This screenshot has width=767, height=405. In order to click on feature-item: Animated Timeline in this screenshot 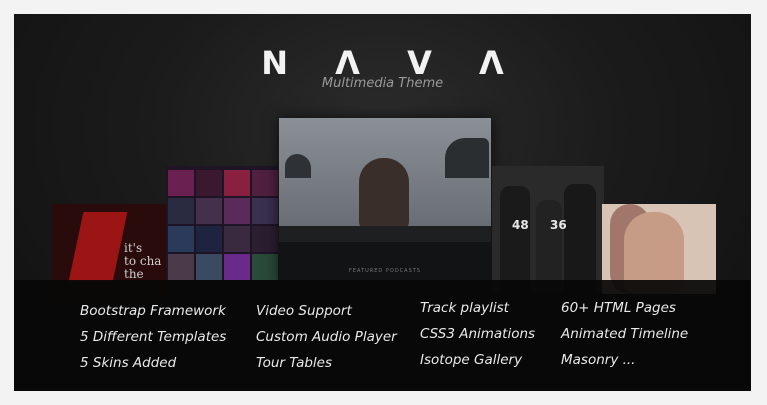, I will do `click(625, 334)`.